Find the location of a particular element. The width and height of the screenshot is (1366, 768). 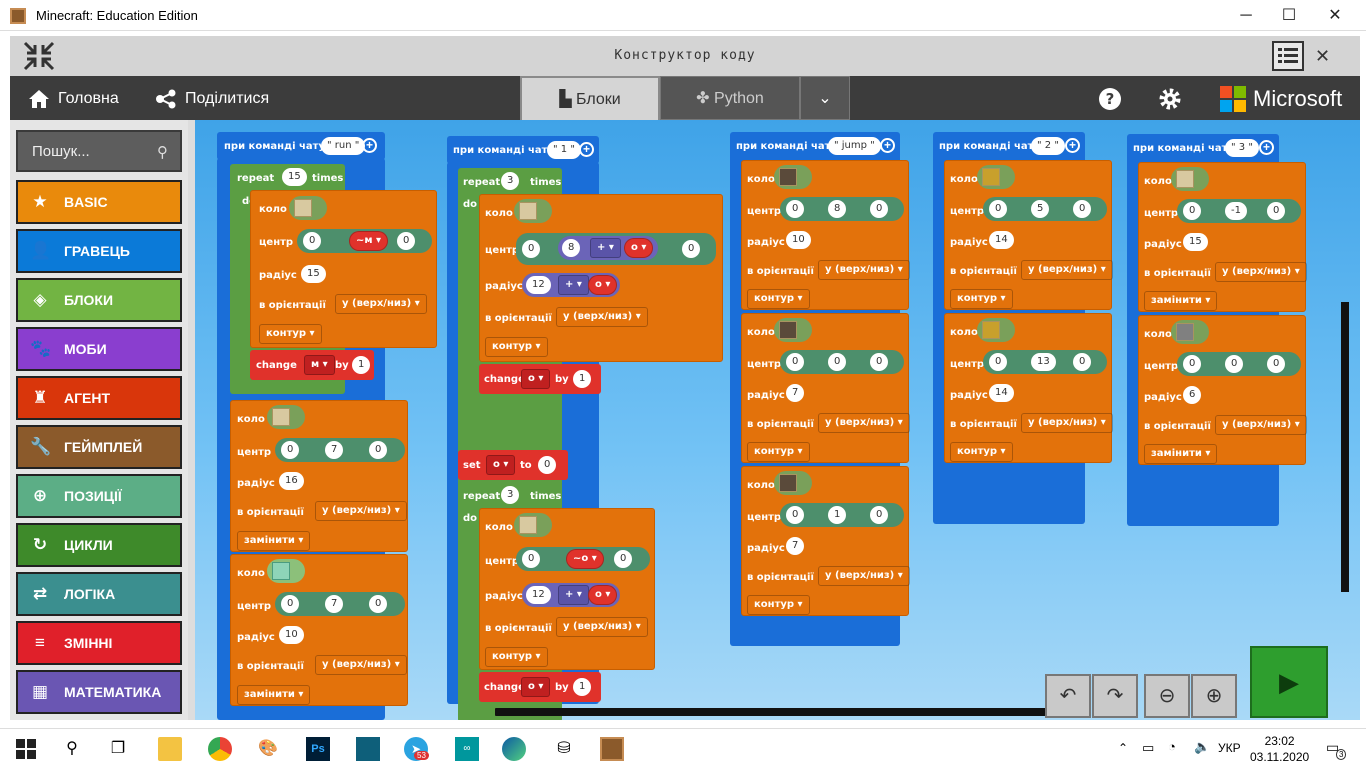

wifi-icon: ◔ is located at coordinates (1172, 746).